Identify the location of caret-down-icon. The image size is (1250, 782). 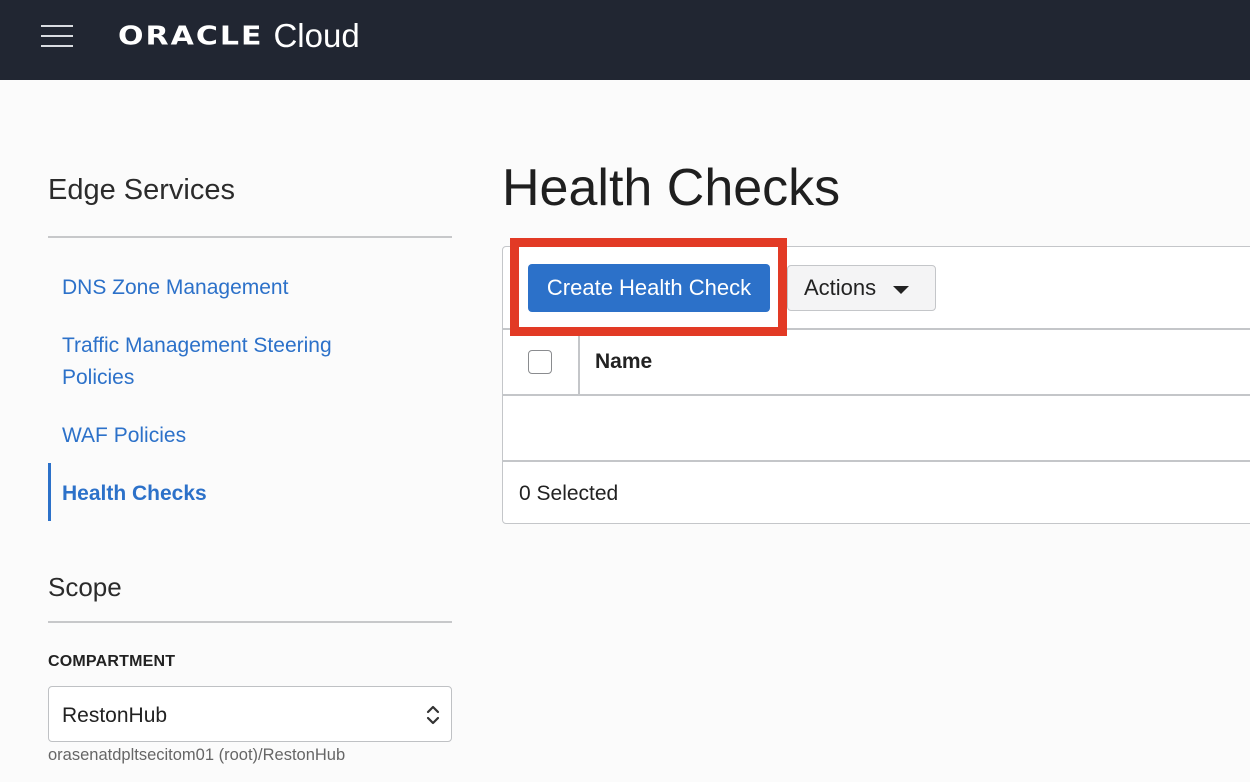
(901, 290).